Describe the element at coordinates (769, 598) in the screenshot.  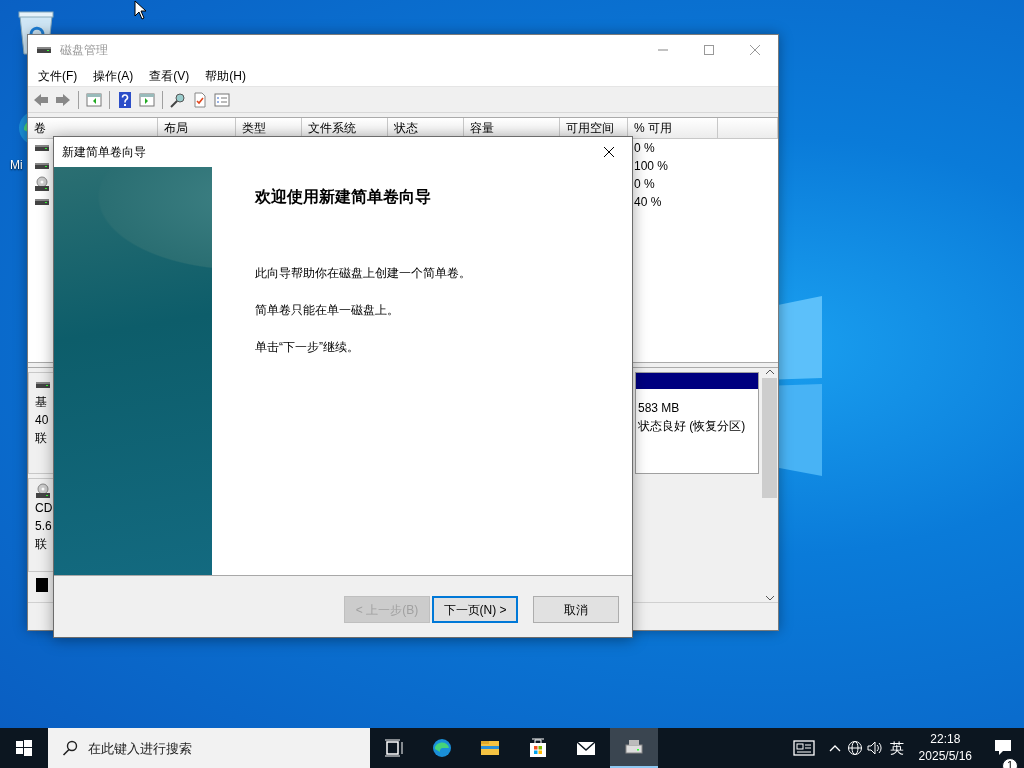
I see `scroll-down-icon` at that location.